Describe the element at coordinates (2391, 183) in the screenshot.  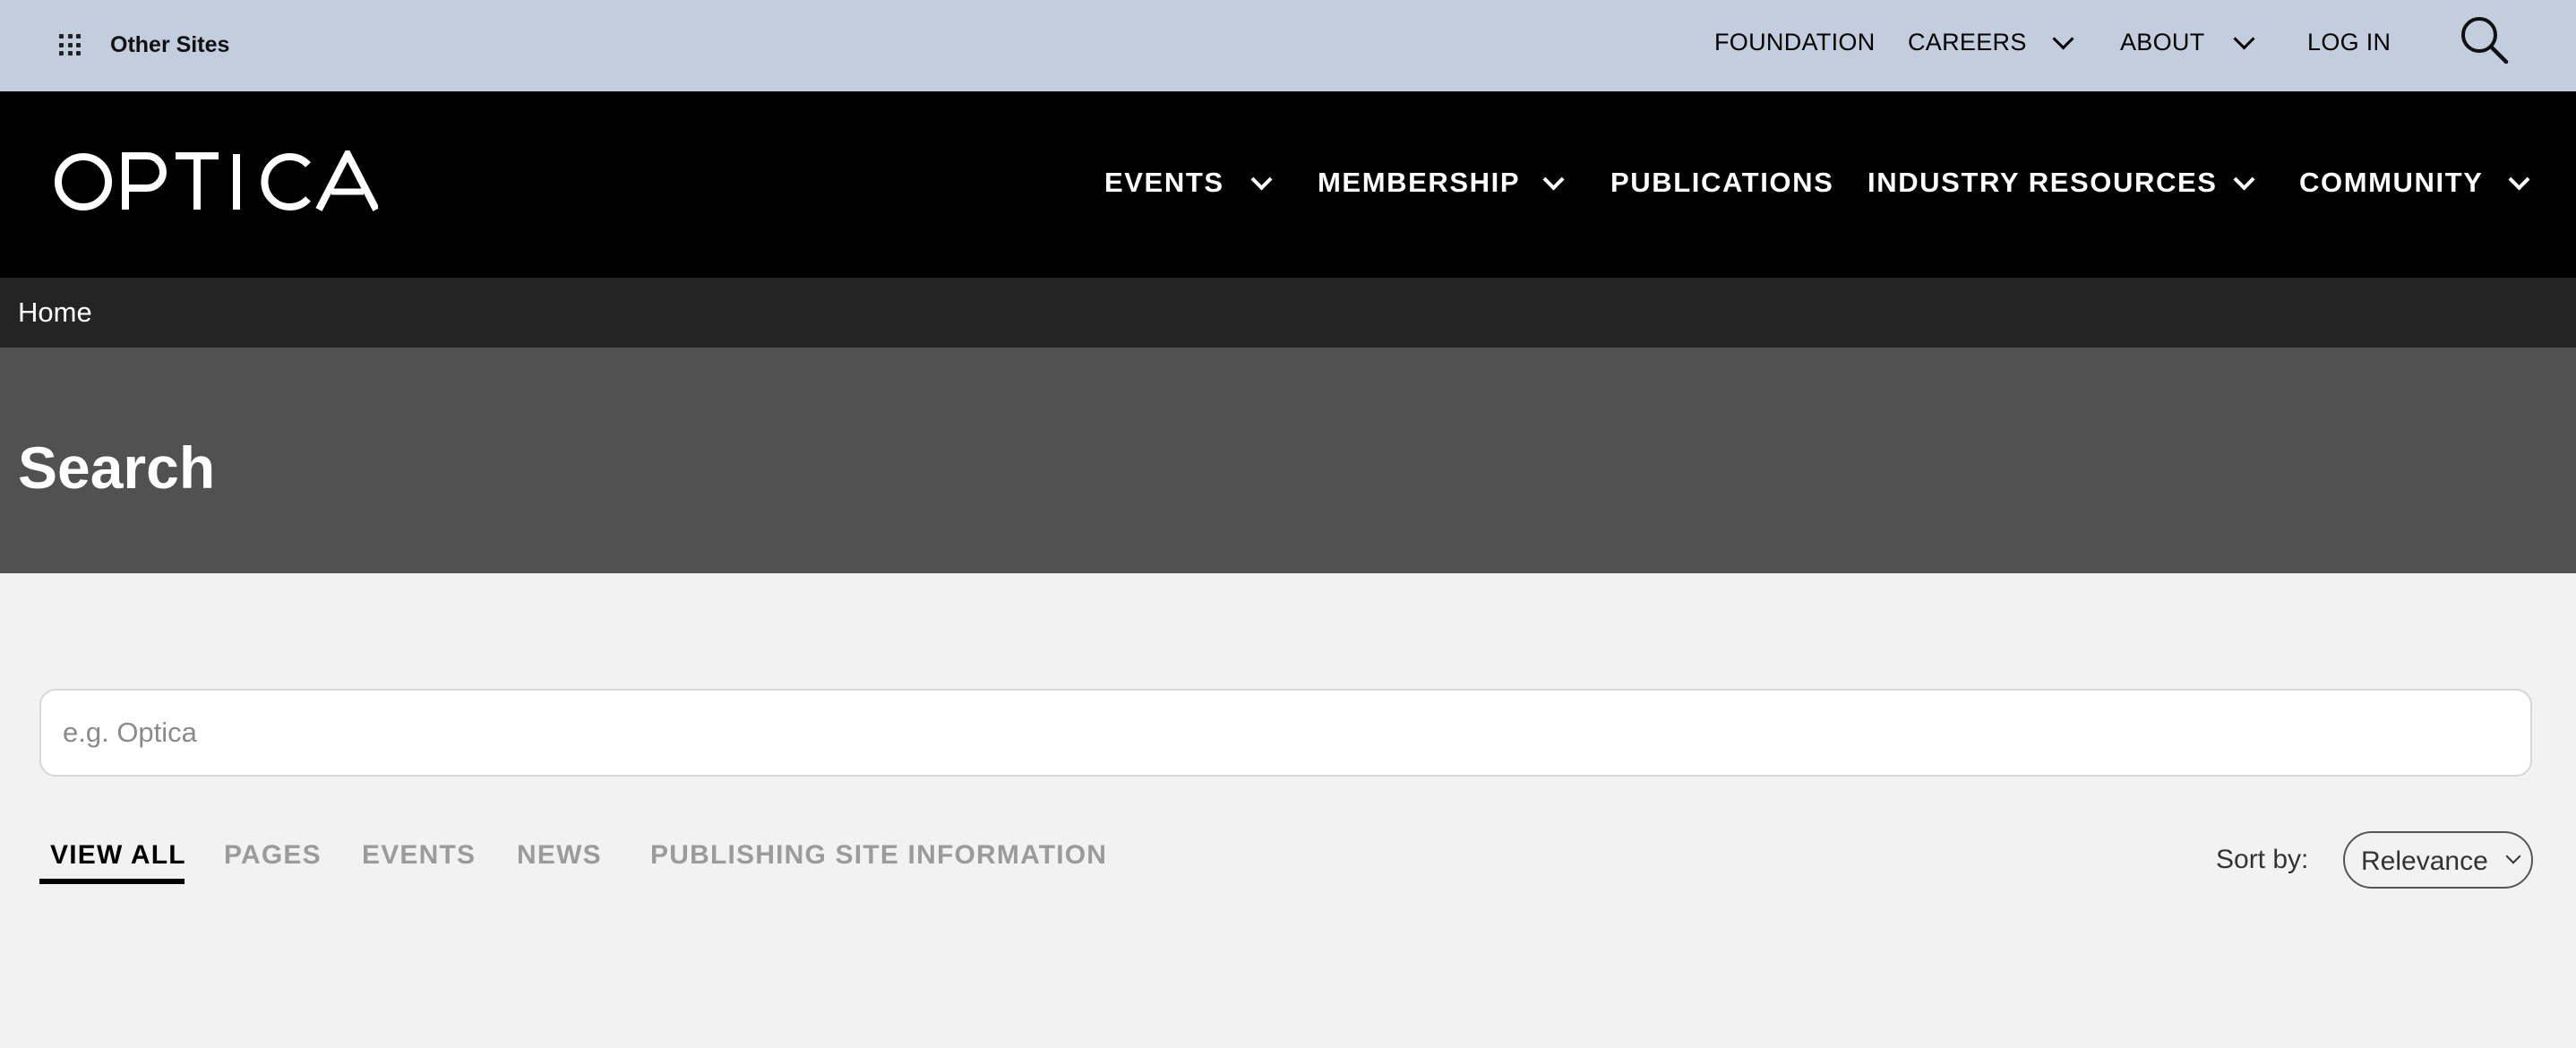
I see `nav-community: COMMUNITY` at that location.